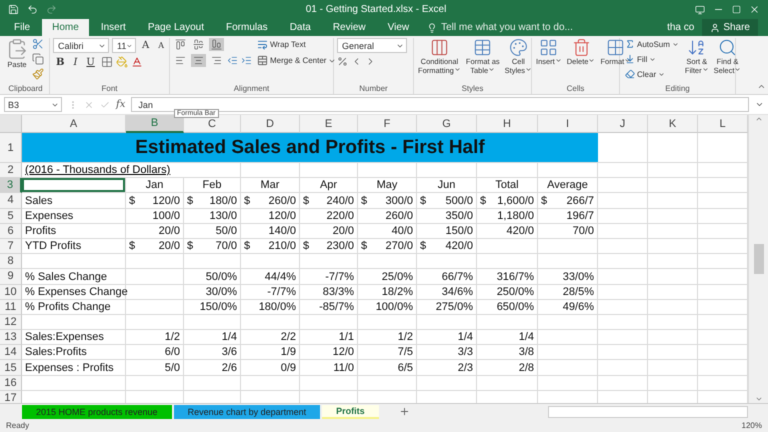 This screenshot has height=432, width=768. Describe the element at coordinates (758, 119) in the screenshot. I see `scroll-up-icon` at that location.